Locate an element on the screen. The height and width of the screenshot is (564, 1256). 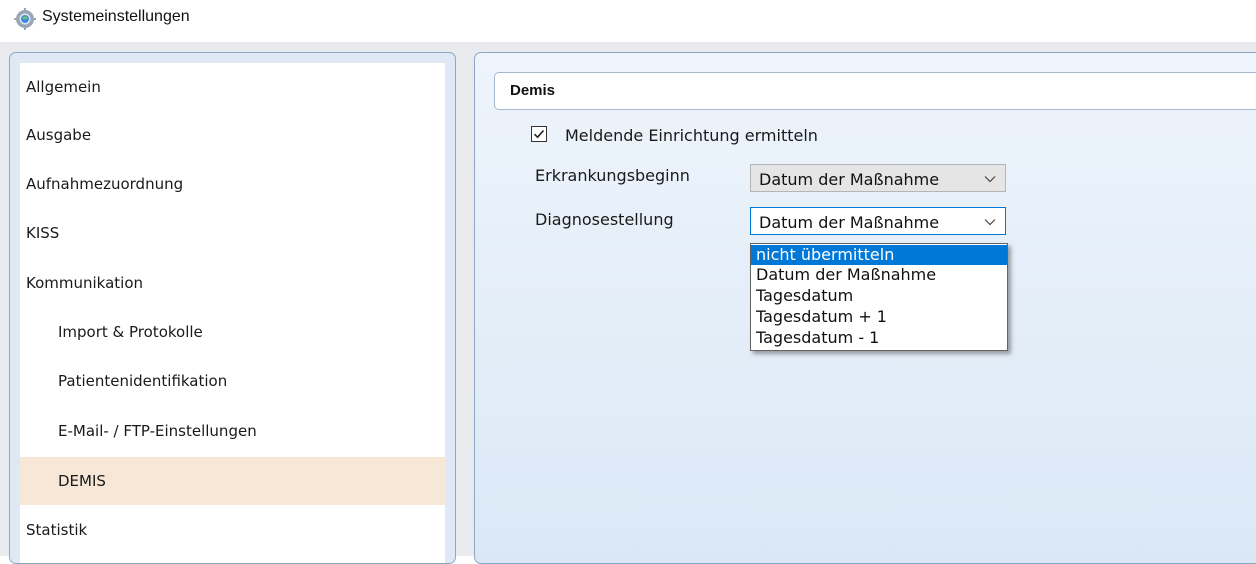
diagnosestellung-select: Datum der Maßnahme is located at coordinates (878, 221).